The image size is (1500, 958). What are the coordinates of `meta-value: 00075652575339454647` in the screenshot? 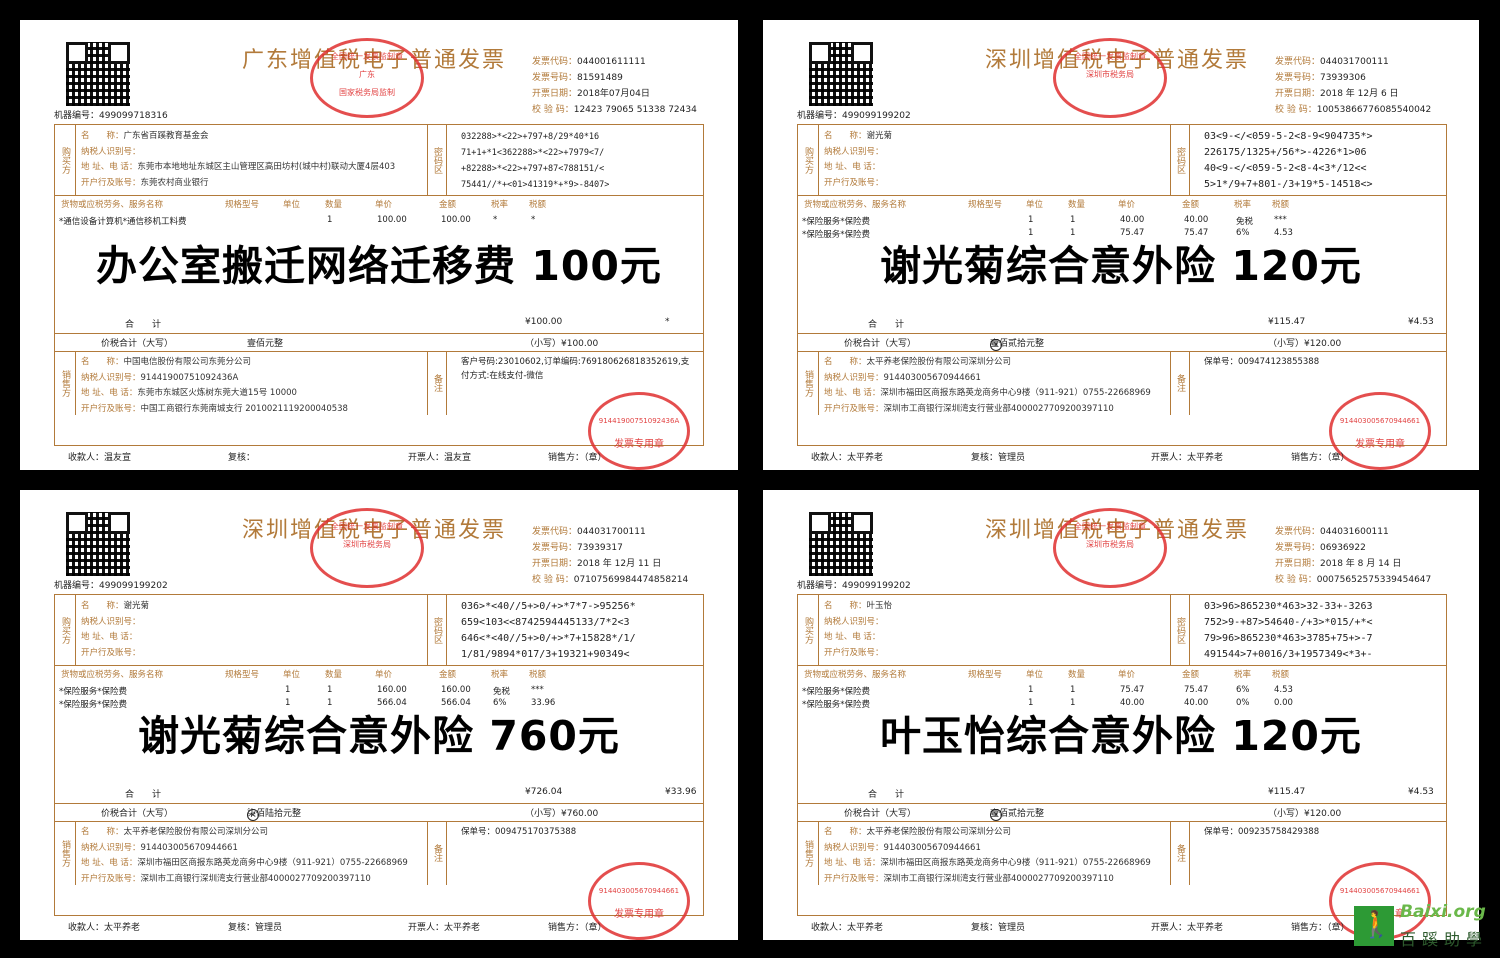 It's located at (1374, 580).